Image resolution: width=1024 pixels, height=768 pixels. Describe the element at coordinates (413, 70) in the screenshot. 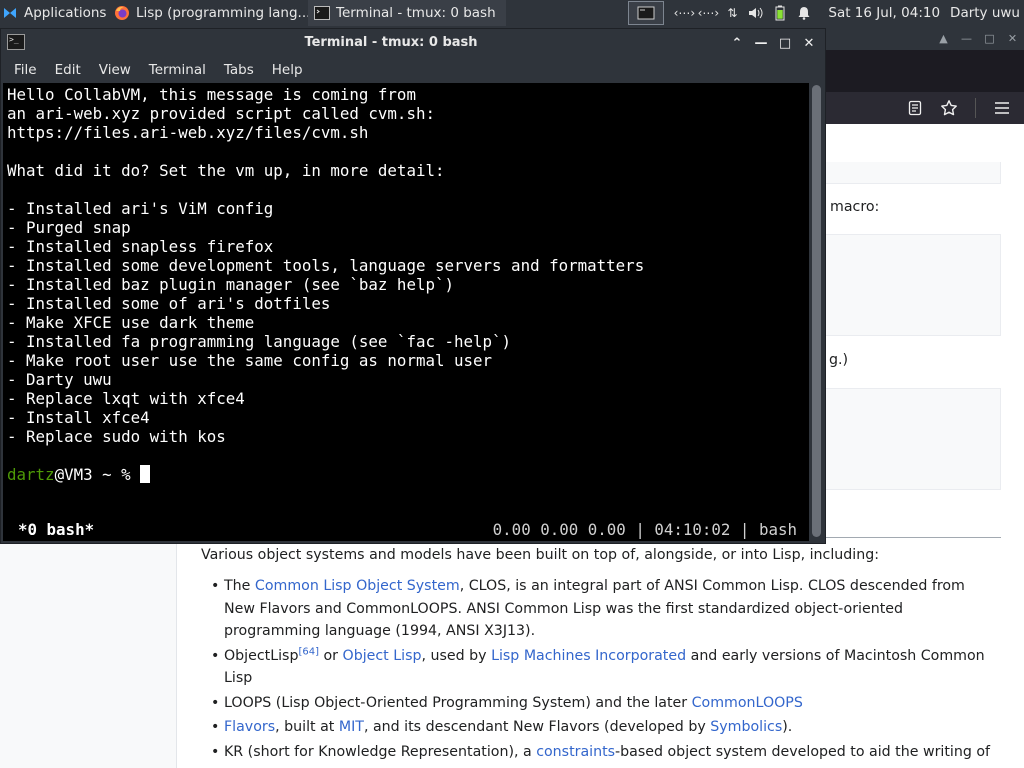

I see `terminal-menubar: File Edit View Terminal Tabs Help` at that location.